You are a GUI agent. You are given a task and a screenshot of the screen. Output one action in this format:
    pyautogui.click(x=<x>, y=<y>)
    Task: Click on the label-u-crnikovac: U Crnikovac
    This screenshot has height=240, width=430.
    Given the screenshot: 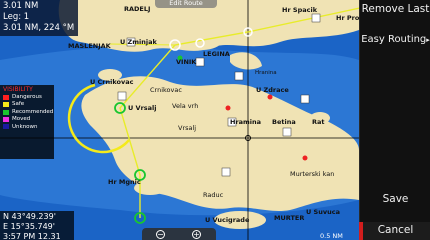 What is the action you would take?
    pyautogui.click(x=112, y=82)
    